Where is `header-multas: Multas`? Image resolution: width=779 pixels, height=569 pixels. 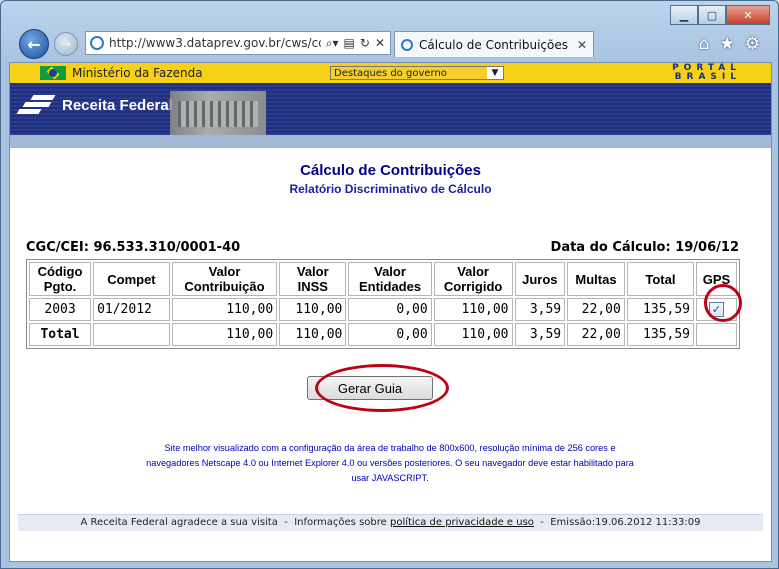 header-multas: Multas is located at coordinates (596, 279).